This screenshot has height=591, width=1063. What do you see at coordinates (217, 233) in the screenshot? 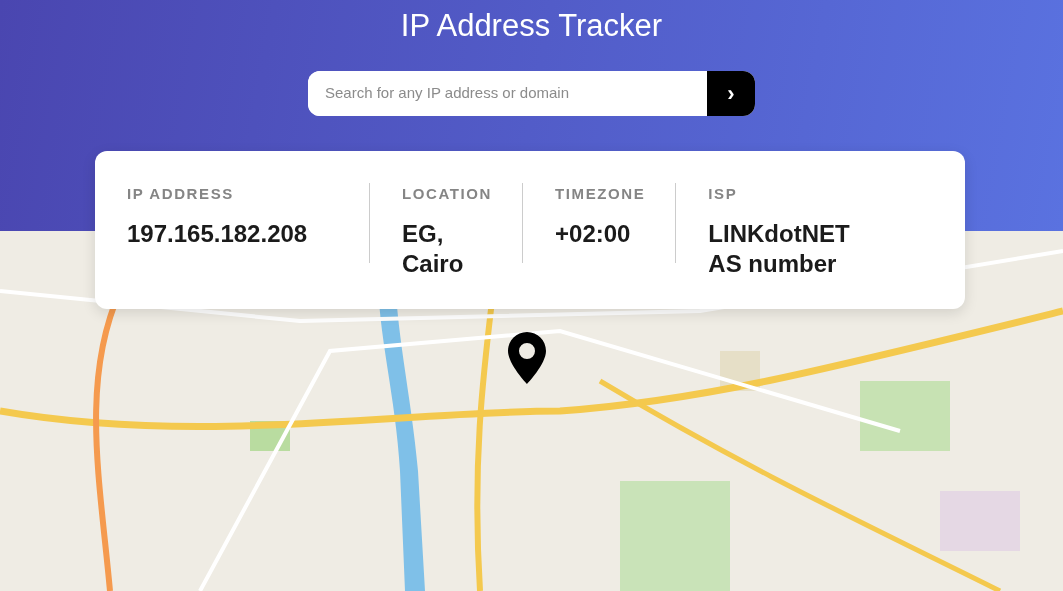
I see `info-value: 197.165.182.208` at bounding box center [217, 233].